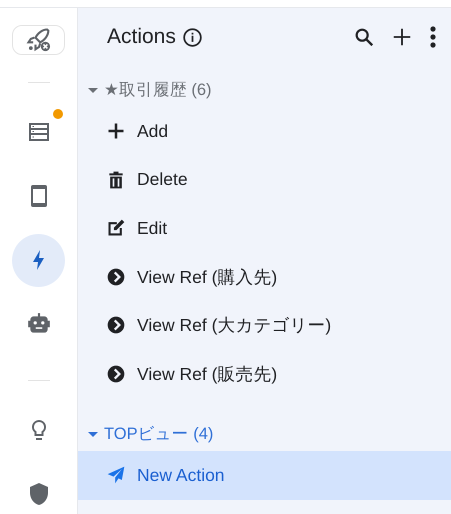 The image size is (451, 514). What do you see at coordinates (264, 276) in the screenshot?
I see `action-item: View Ref (購入先)` at bounding box center [264, 276].